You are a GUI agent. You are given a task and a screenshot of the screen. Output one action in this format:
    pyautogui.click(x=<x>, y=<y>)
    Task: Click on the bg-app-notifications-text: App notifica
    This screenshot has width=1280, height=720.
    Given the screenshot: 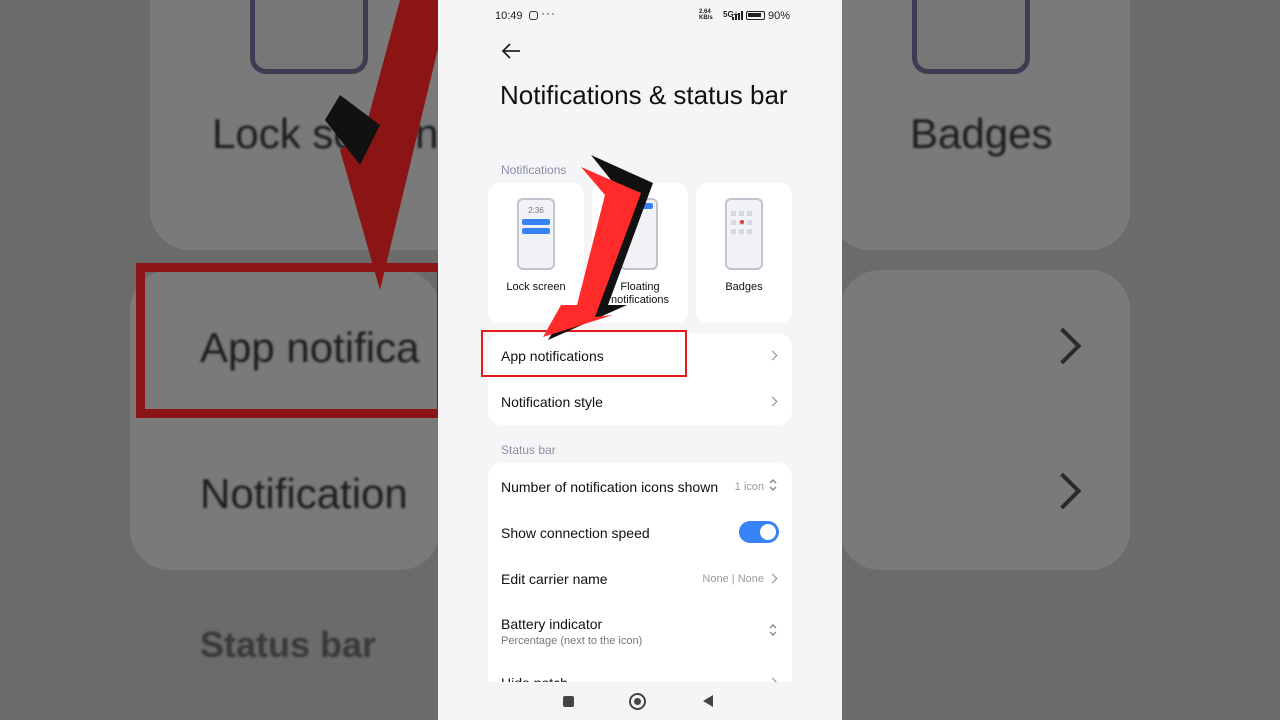 What is the action you would take?
    pyautogui.click(x=310, y=347)
    